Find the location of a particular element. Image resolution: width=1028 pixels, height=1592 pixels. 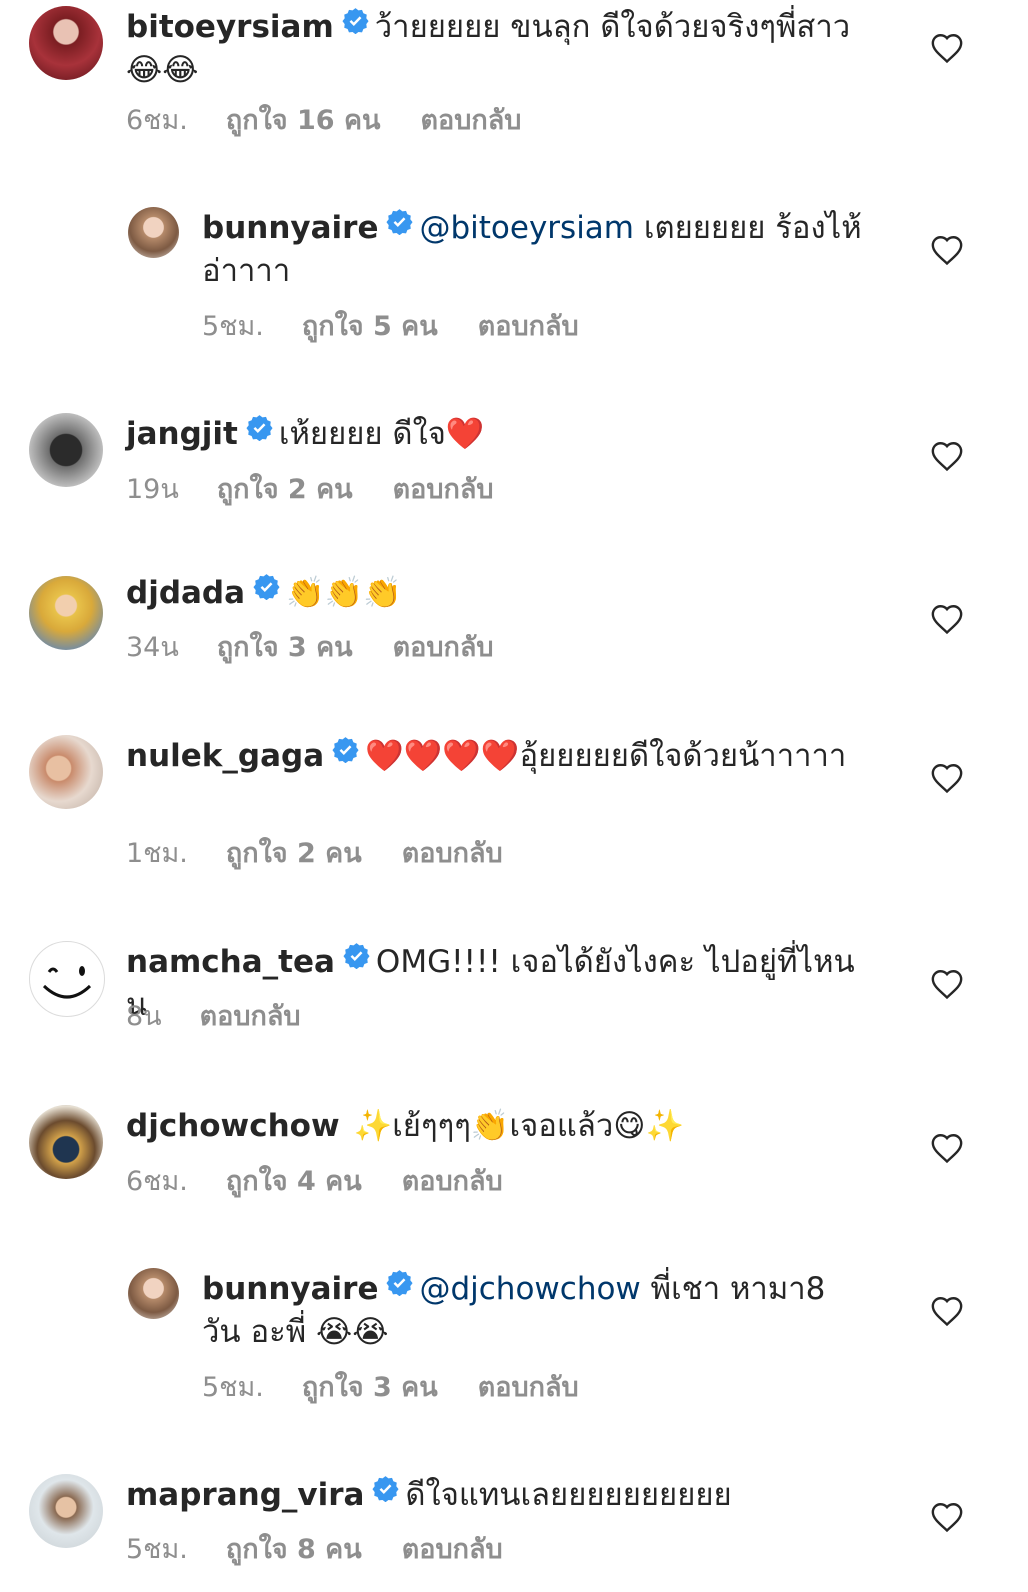

comment-meta: 19น ถูกใจ 2 คน ตอบกลับ is located at coordinates (310, 490).